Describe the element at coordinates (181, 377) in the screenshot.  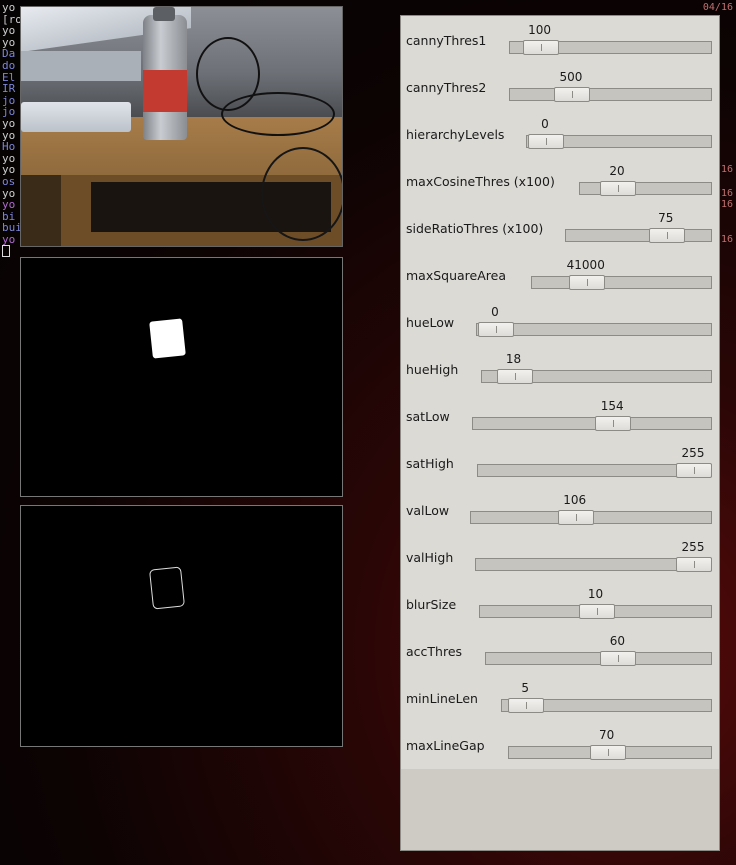
I see `threshold-mask-window` at that location.